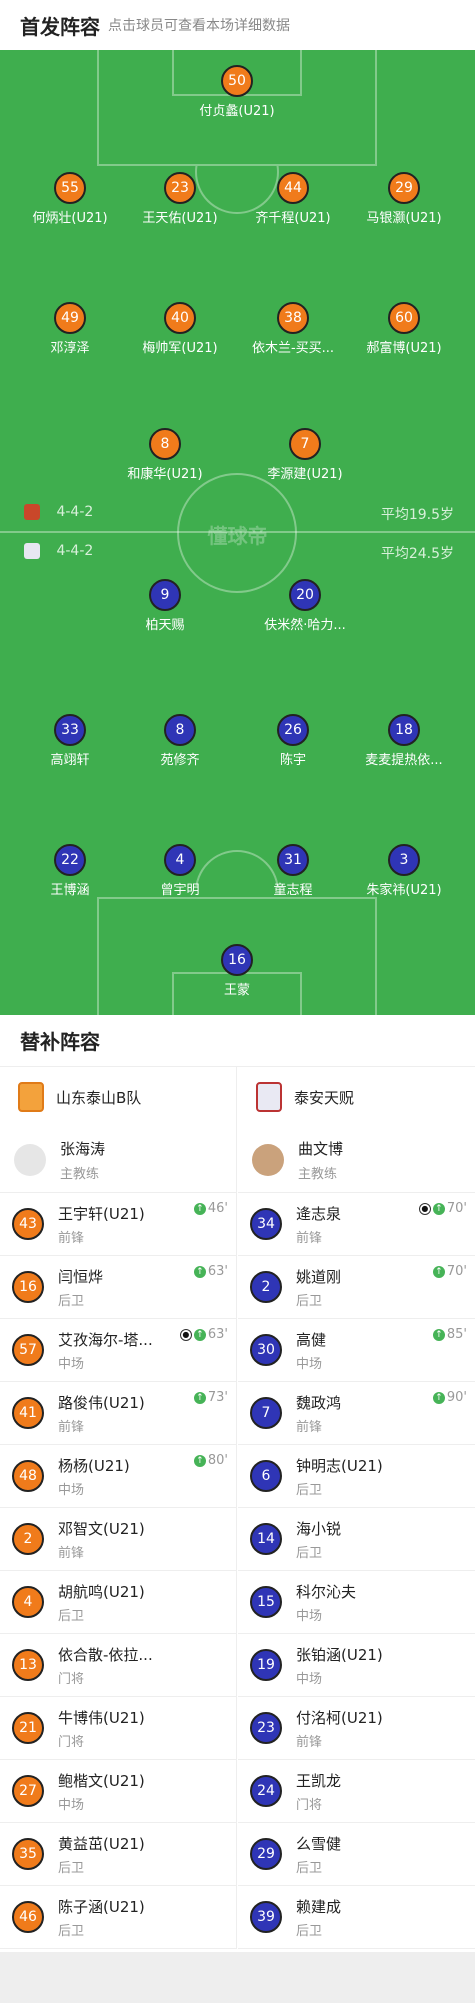 Image resolution: width=475 pixels, height=2003 pixels. I want to click on home-player: 23 王天佑(U21), so click(180, 199).